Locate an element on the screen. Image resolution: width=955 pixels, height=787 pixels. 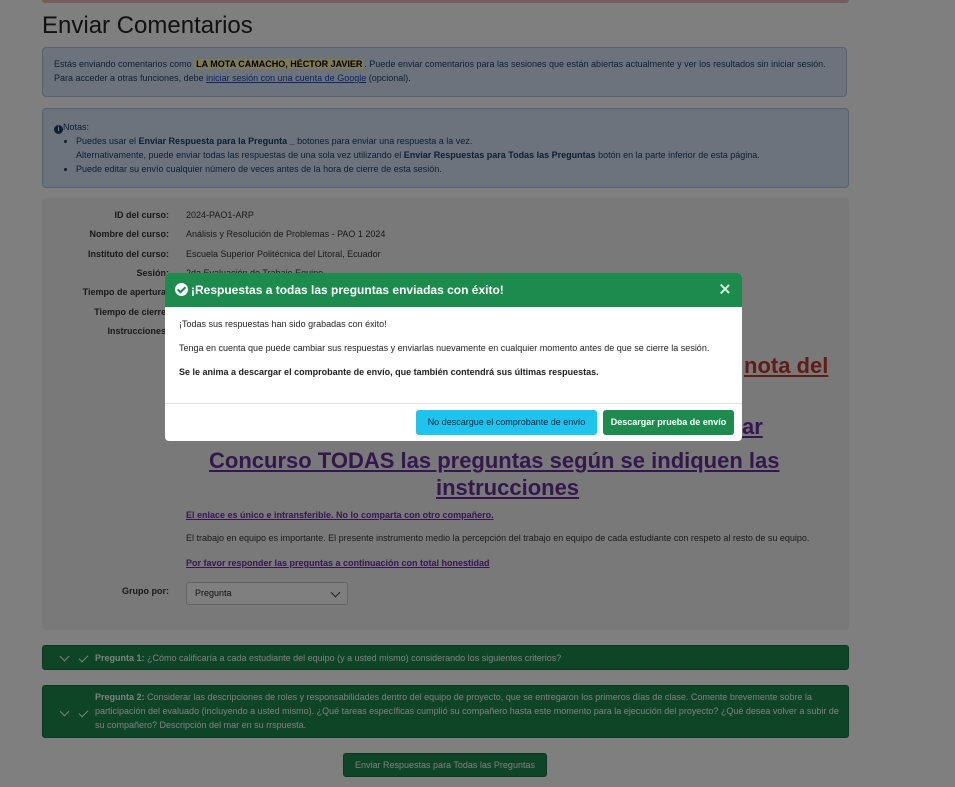
check-circle-icon is located at coordinates (181, 289).